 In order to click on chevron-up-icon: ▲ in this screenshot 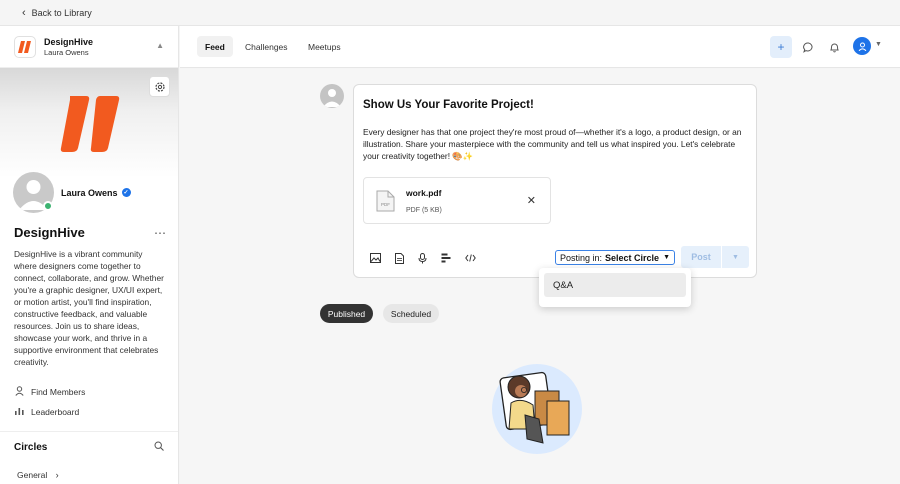, I will do `click(160, 45)`.